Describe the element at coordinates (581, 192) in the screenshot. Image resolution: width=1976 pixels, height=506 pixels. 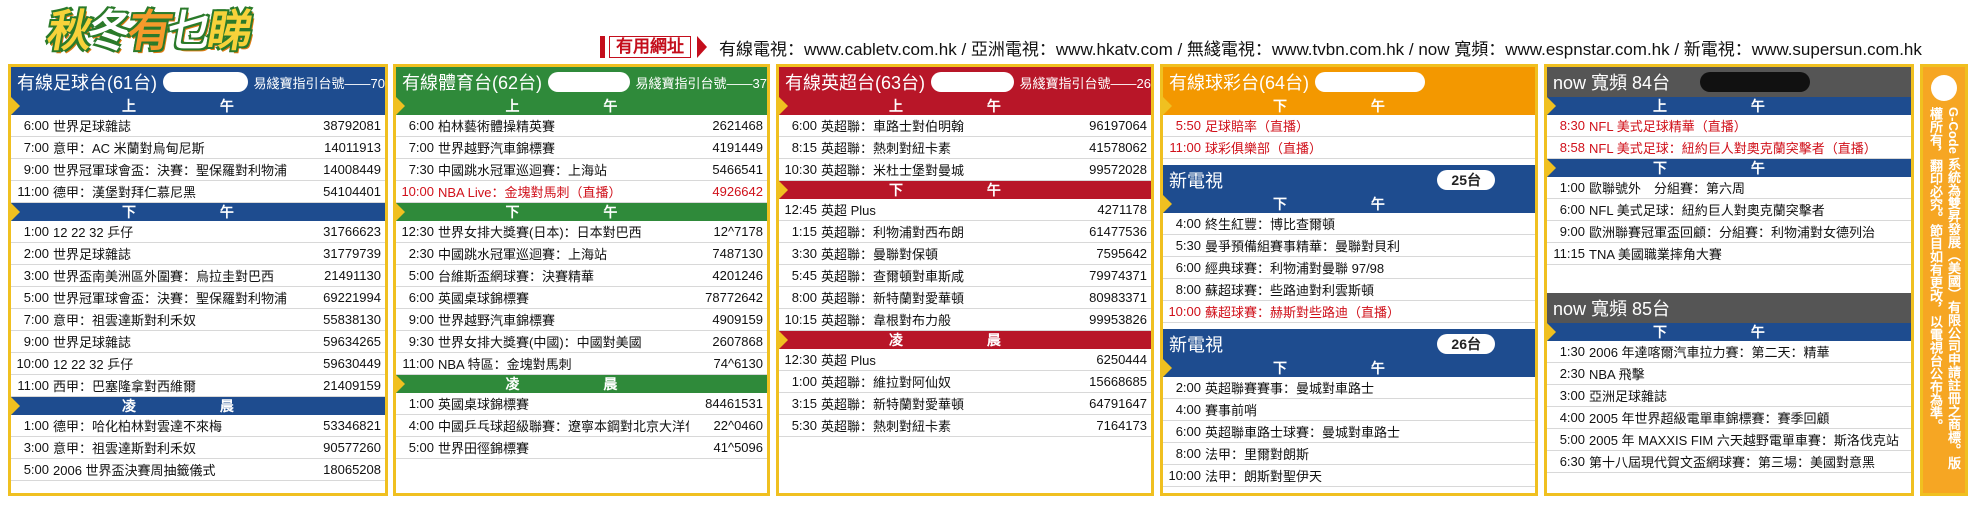
I see `program-row: 10:00 NBA Live：金塊對馬刺（直播） 4926642` at that location.